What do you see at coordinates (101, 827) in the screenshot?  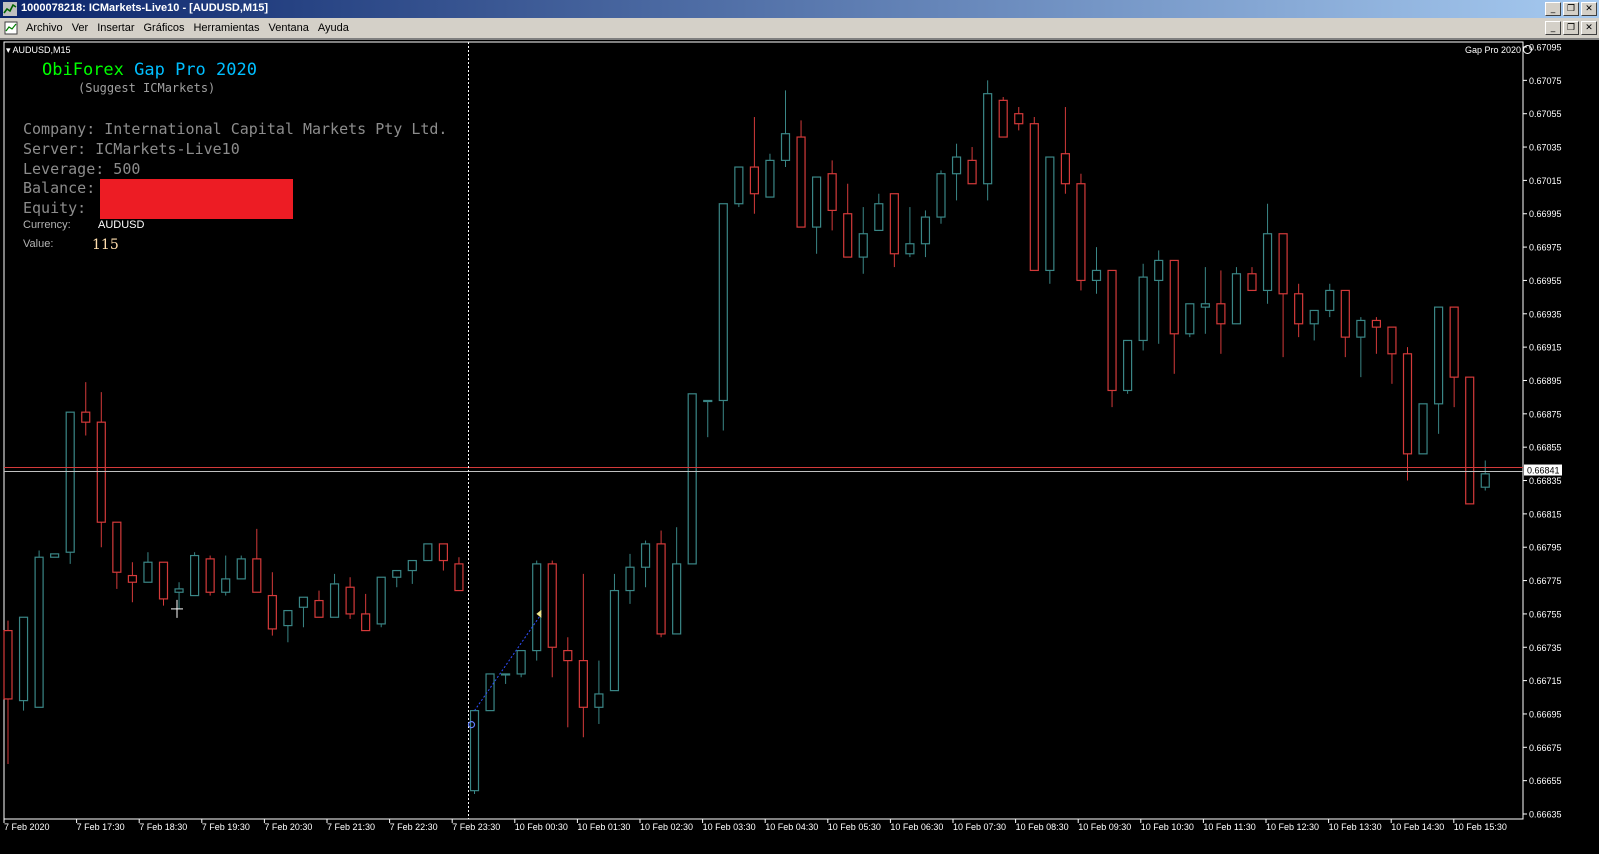 I see `x-tick-label: 7 Feb 17:30` at bounding box center [101, 827].